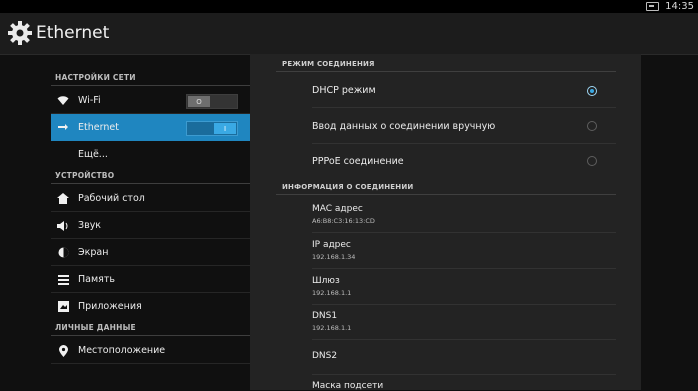  I want to click on wifi-toggle: O, so click(212, 101).